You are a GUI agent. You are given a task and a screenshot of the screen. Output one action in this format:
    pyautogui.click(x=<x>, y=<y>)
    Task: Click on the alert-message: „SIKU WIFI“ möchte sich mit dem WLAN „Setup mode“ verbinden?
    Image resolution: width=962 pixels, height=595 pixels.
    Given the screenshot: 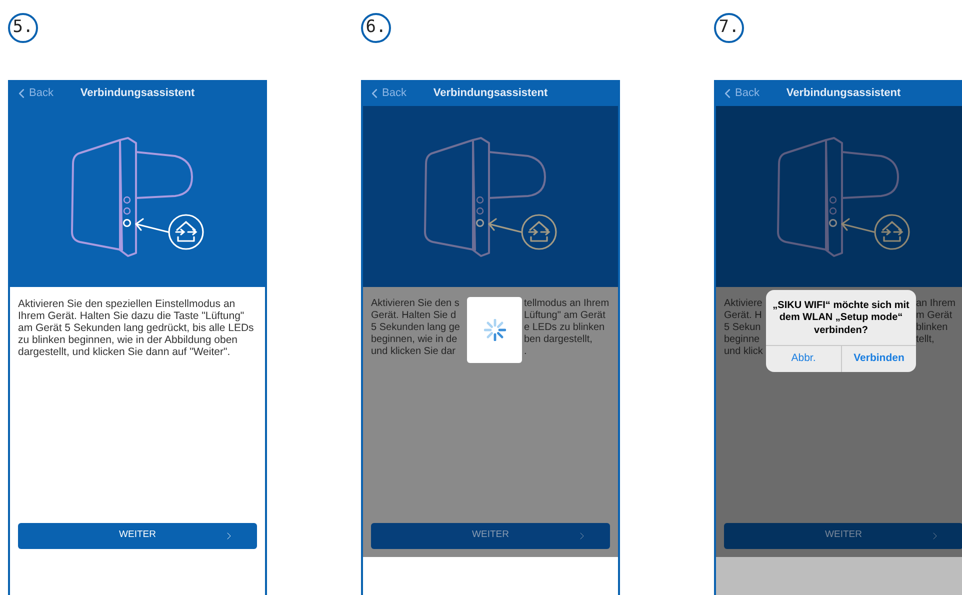 What is the action you would take?
    pyautogui.click(x=841, y=318)
    